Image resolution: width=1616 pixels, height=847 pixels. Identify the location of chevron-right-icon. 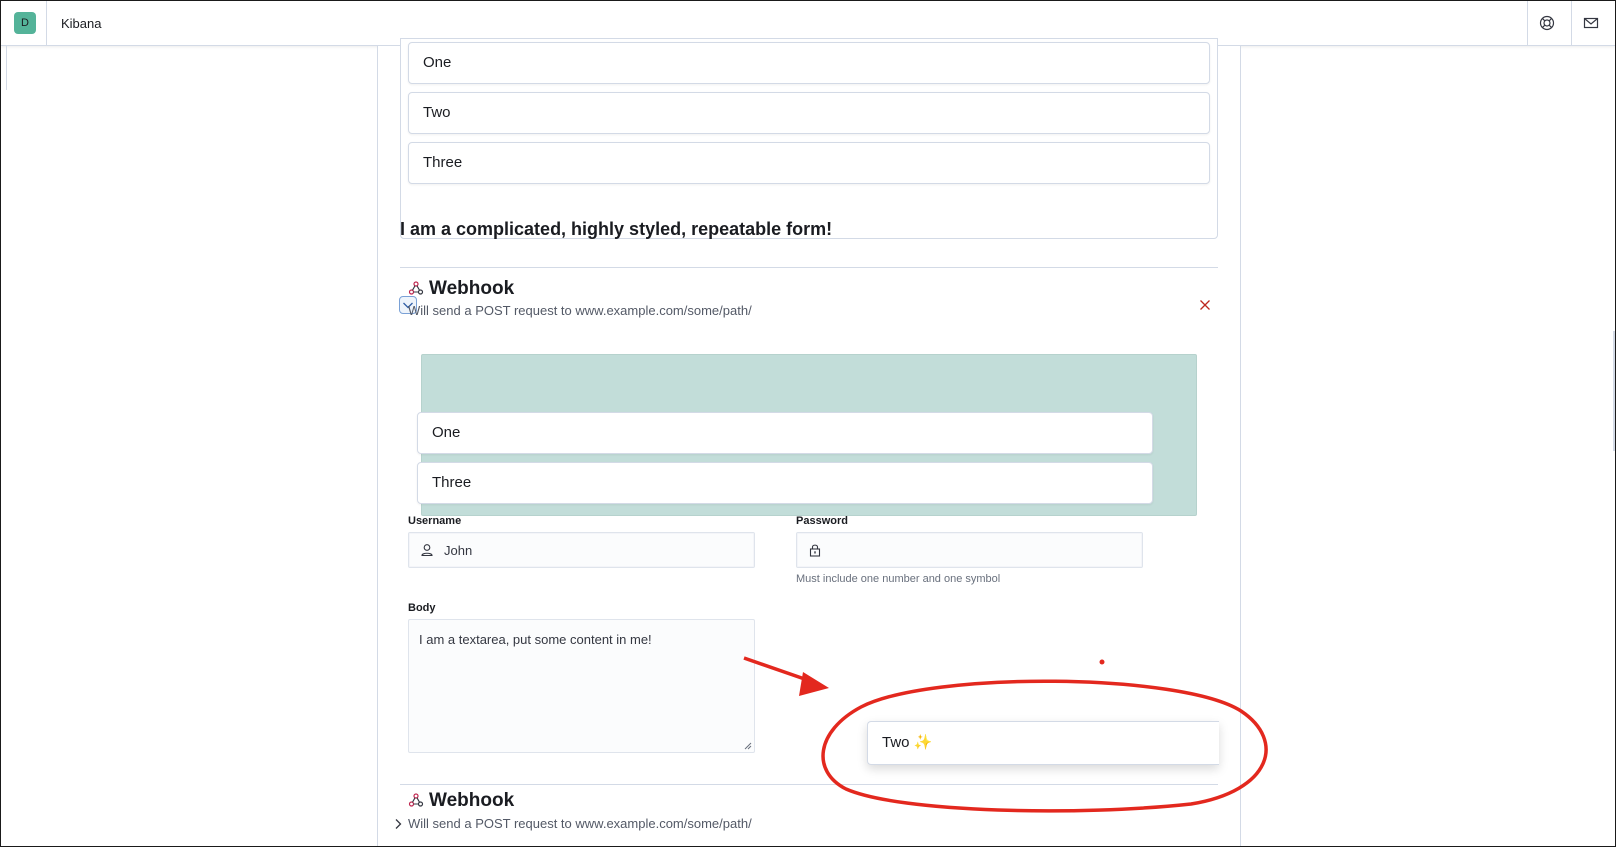
(398, 824).